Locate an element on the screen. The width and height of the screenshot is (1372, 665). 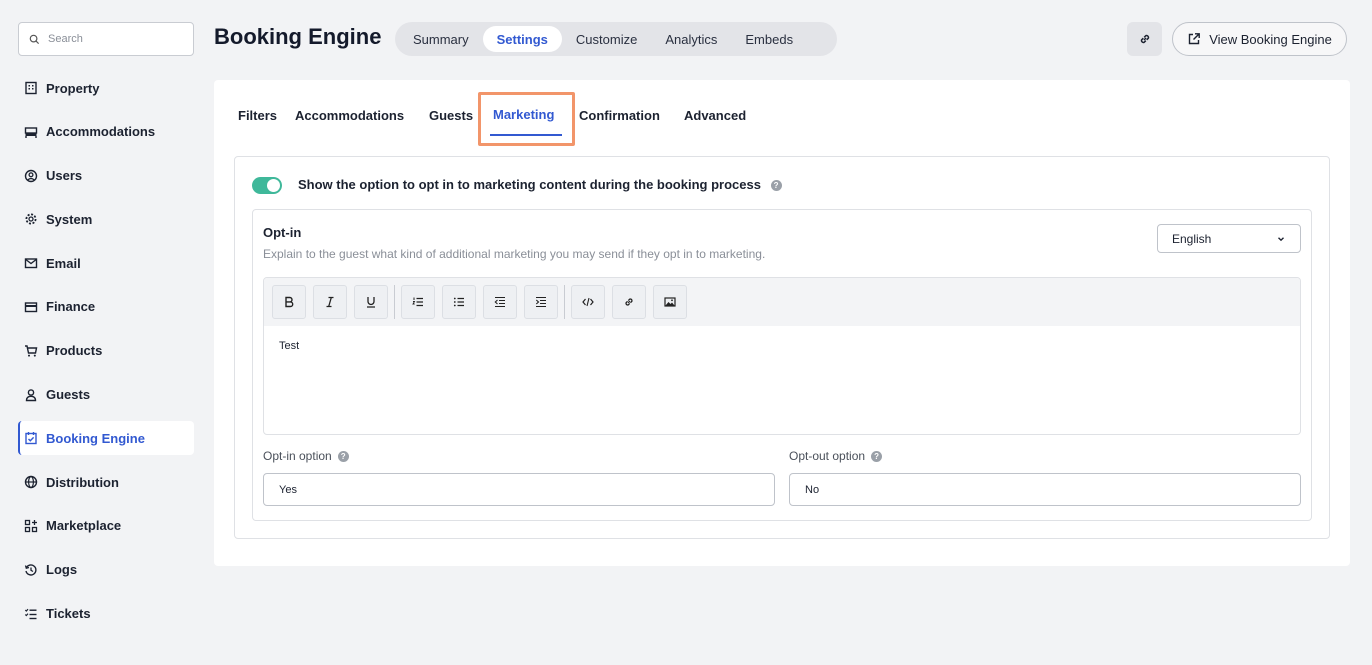
view-booking-engine-button: View Booking Engine is located at coordinates (1259, 39).